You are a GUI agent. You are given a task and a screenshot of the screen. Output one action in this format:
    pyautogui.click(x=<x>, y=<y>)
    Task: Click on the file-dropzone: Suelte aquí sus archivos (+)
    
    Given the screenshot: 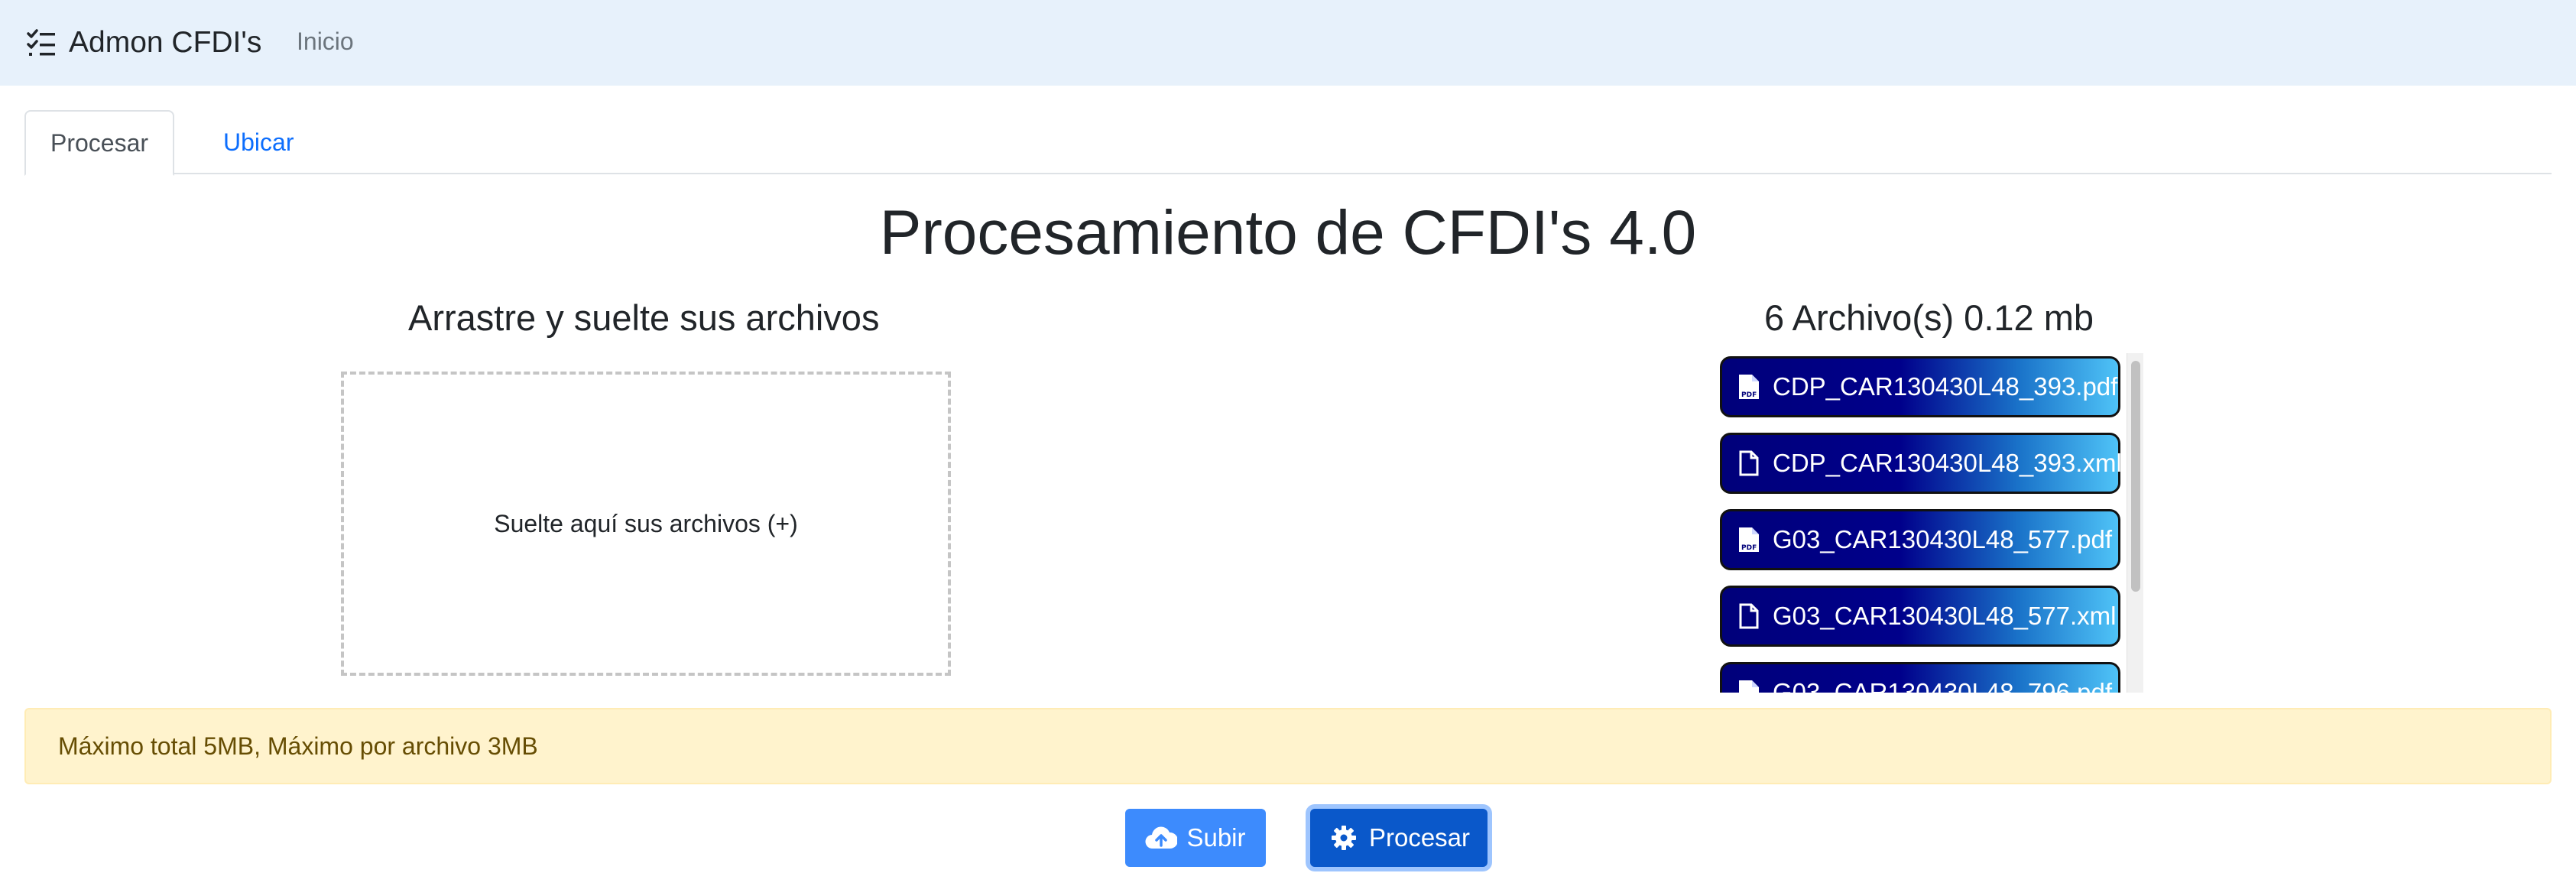 What is the action you would take?
    pyautogui.click(x=646, y=524)
    